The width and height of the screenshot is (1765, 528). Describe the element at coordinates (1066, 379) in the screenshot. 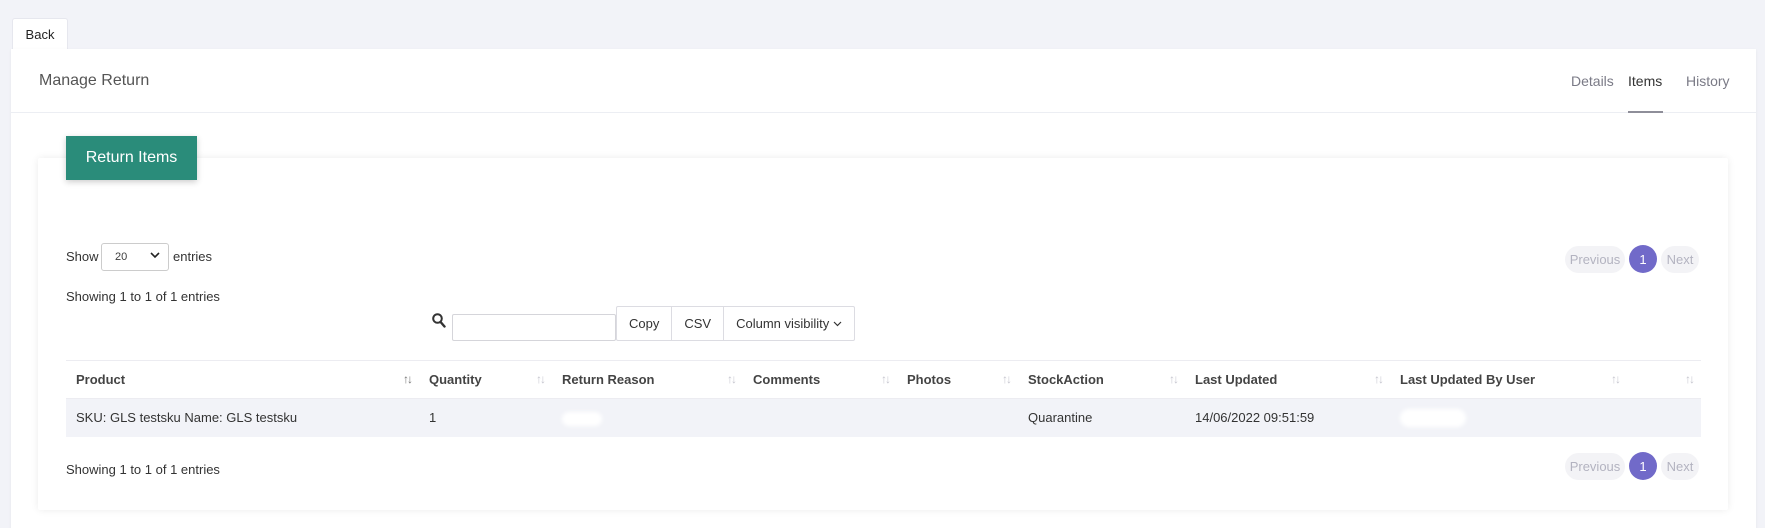

I see `column-label: StockAction` at that location.